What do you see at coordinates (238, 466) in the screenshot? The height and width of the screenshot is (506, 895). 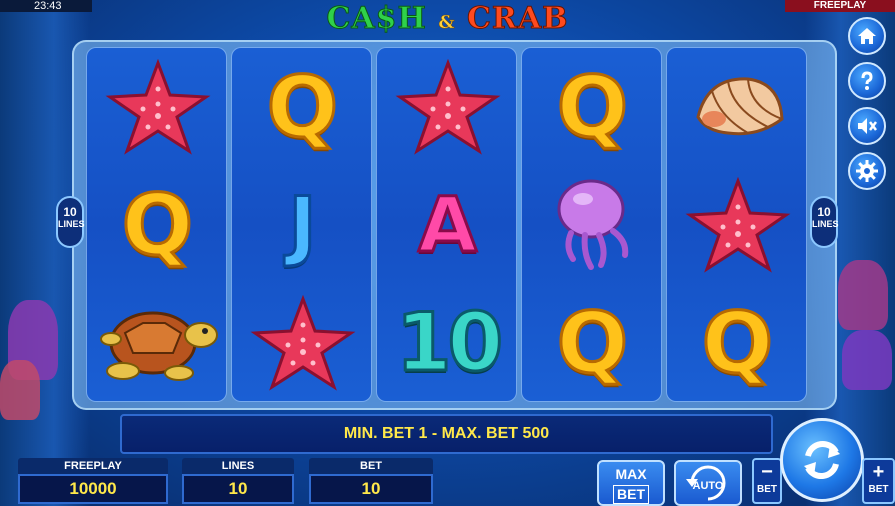 I see `lines-label: LINES` at bounding box center [238, 466].